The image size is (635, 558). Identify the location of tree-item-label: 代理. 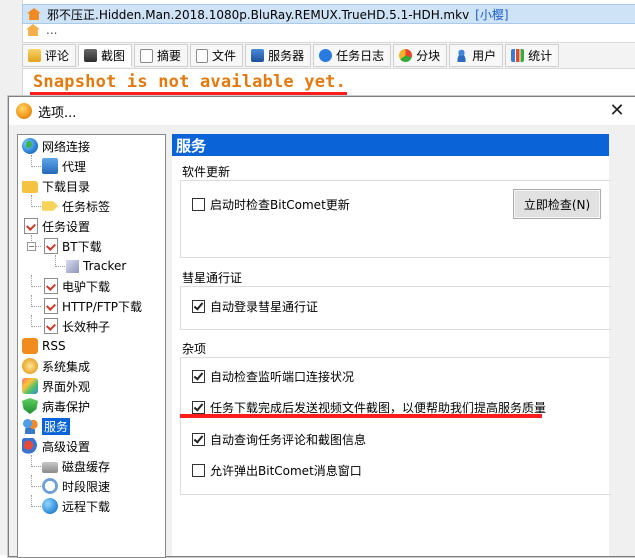
(74, 166).